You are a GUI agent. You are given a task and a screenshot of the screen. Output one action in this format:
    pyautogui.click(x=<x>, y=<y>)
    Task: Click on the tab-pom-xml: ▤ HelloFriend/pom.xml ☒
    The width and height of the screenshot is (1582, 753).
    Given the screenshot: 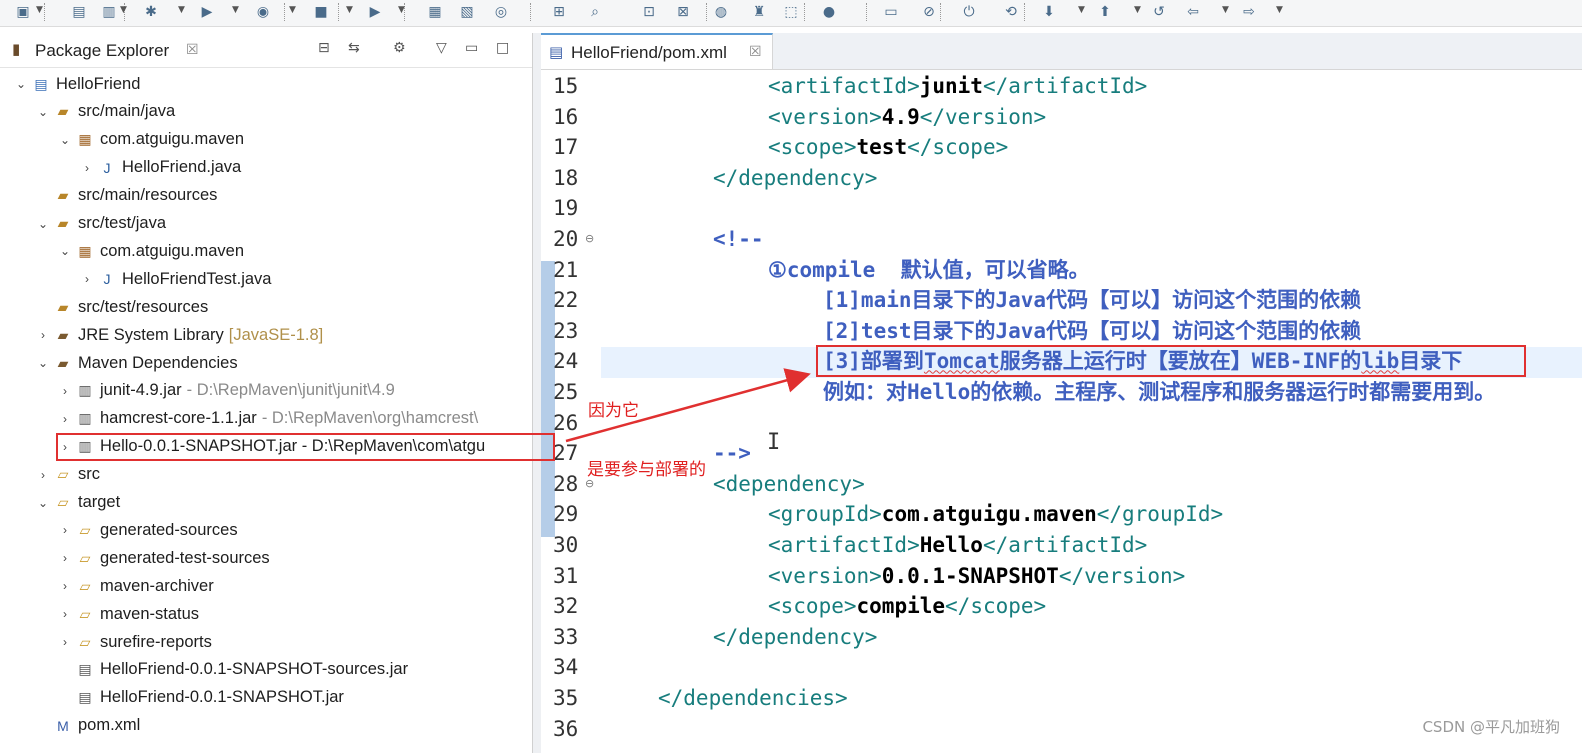 What is the action you would take?
    pyautogui.click(x=657, y=51)
    